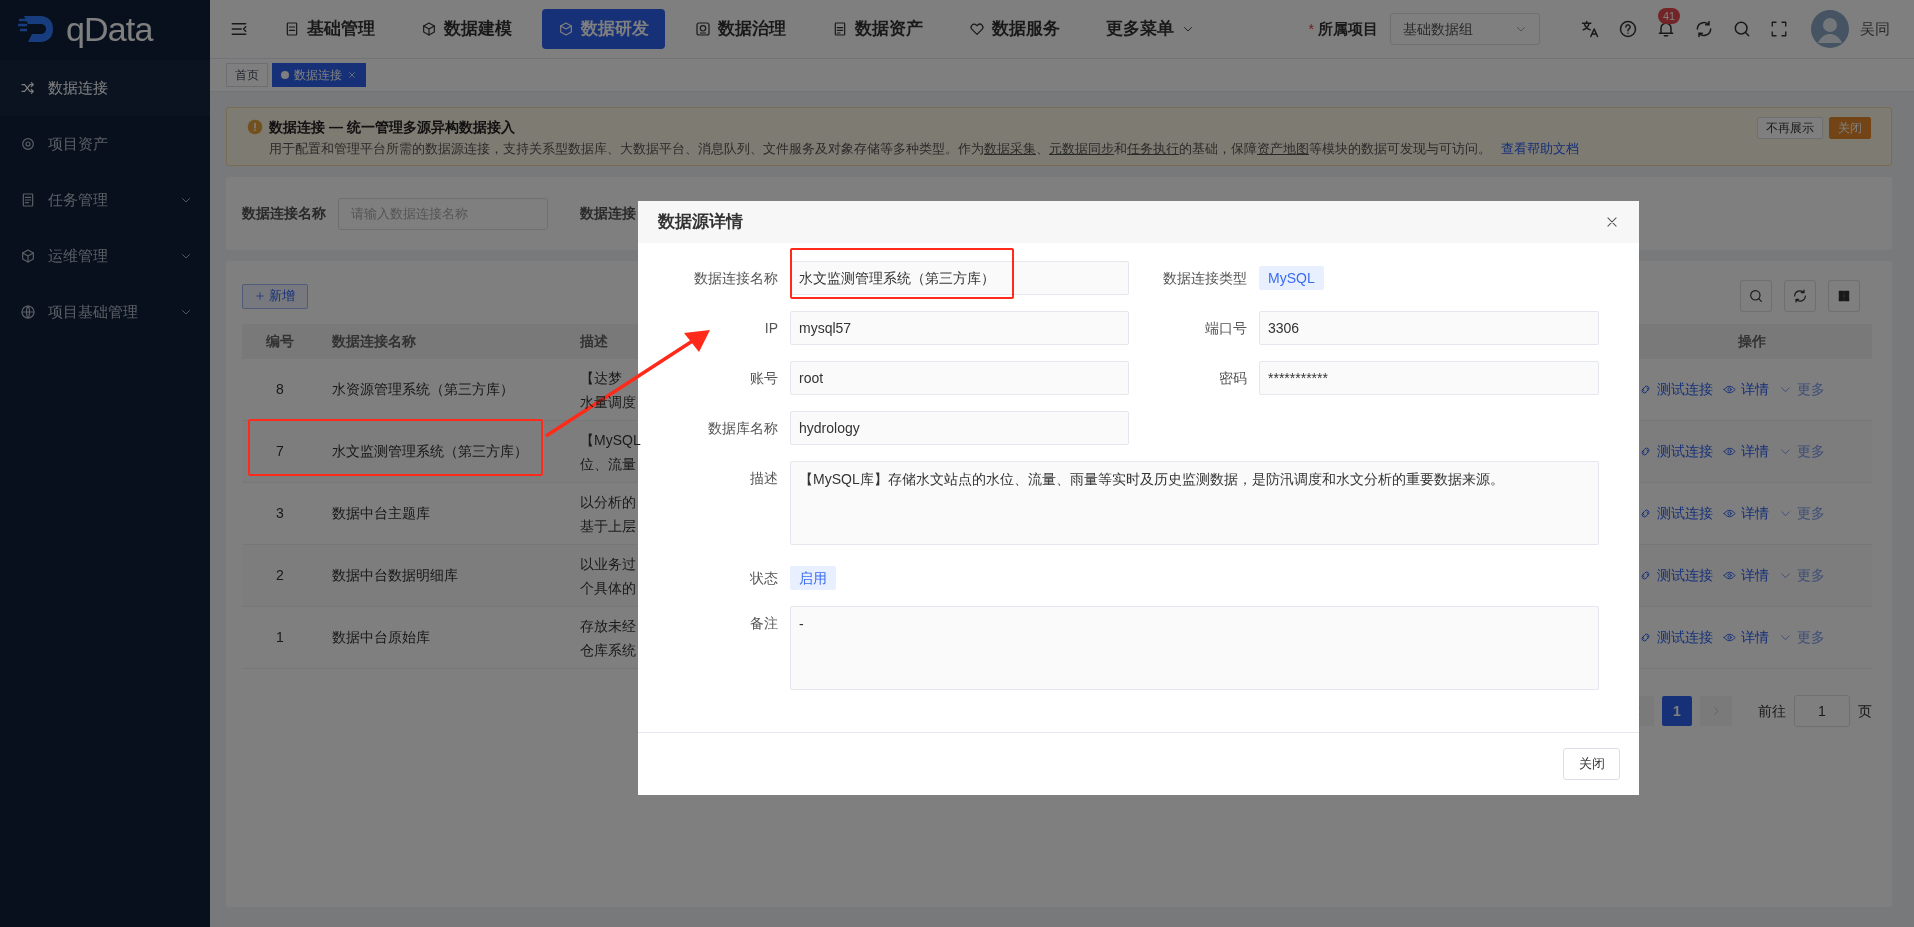 This screenshot has width=1914, height=927. Describe the element at coordinates (105, 312) in the screenshot. I see `sidebar-item: 项目基础管理` at that location.